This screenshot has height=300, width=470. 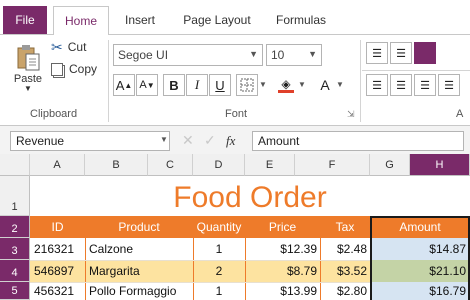 What do you see at coordinates (170, 165) in the screenshot?
I see `column-header-c: C` at bounding box center [170, 165].